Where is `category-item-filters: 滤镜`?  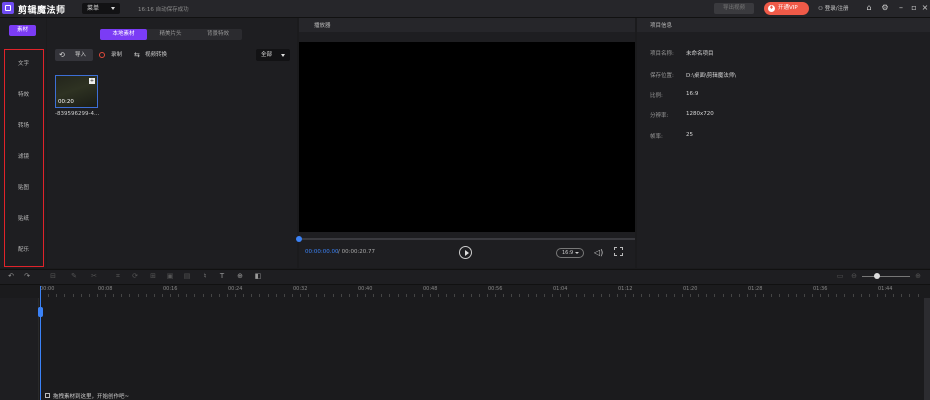
category-item-filters: 滤镜 is located at coordinates (23, 156).